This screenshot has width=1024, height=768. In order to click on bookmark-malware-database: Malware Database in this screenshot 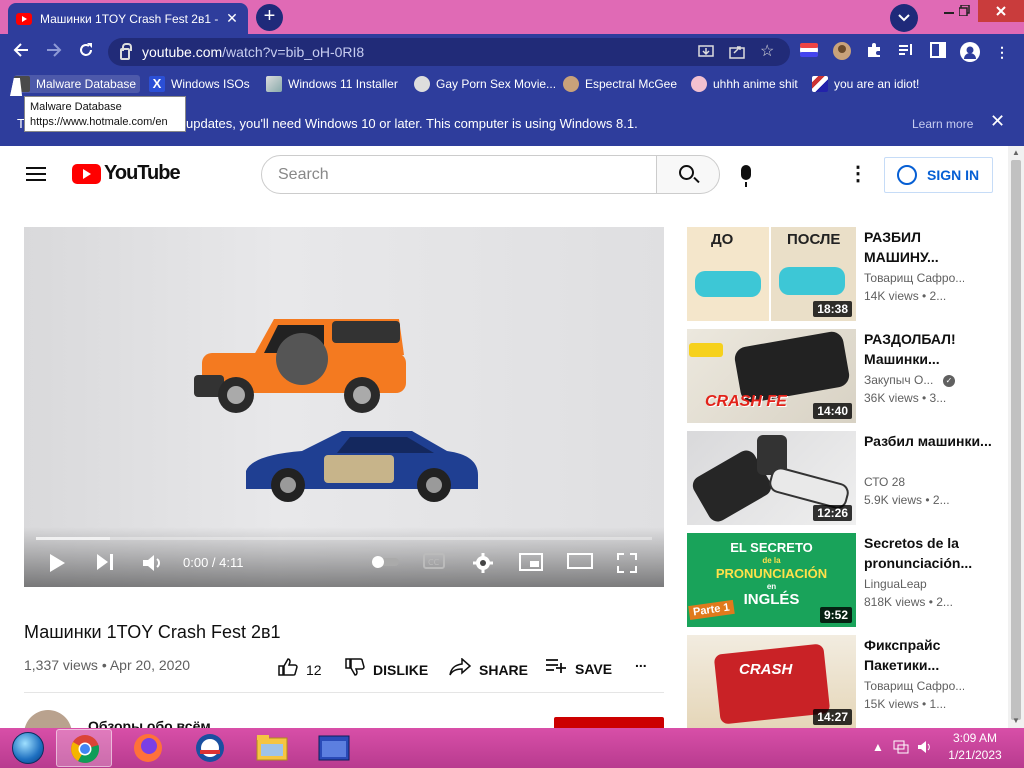, I will do `click(77, 84)`.